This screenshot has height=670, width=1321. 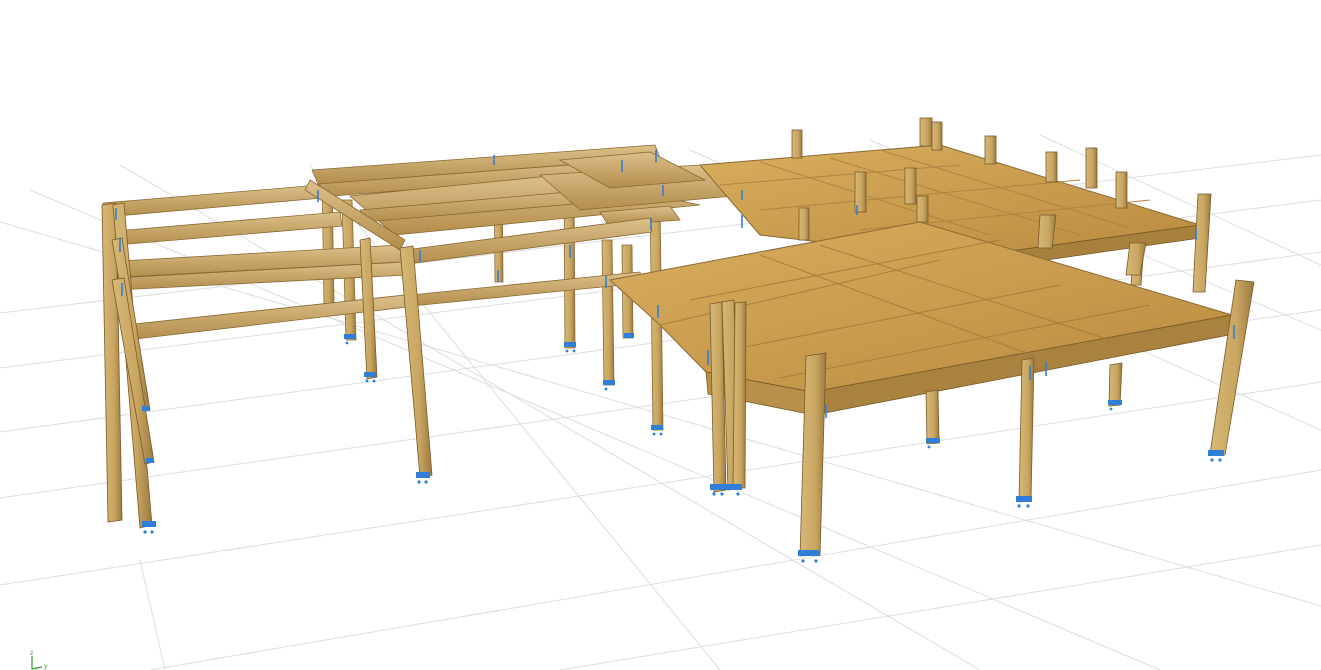 What do you see at coordinates (529, 190) in the screenshot?
I see `beam` at bounding box center [529, 190].